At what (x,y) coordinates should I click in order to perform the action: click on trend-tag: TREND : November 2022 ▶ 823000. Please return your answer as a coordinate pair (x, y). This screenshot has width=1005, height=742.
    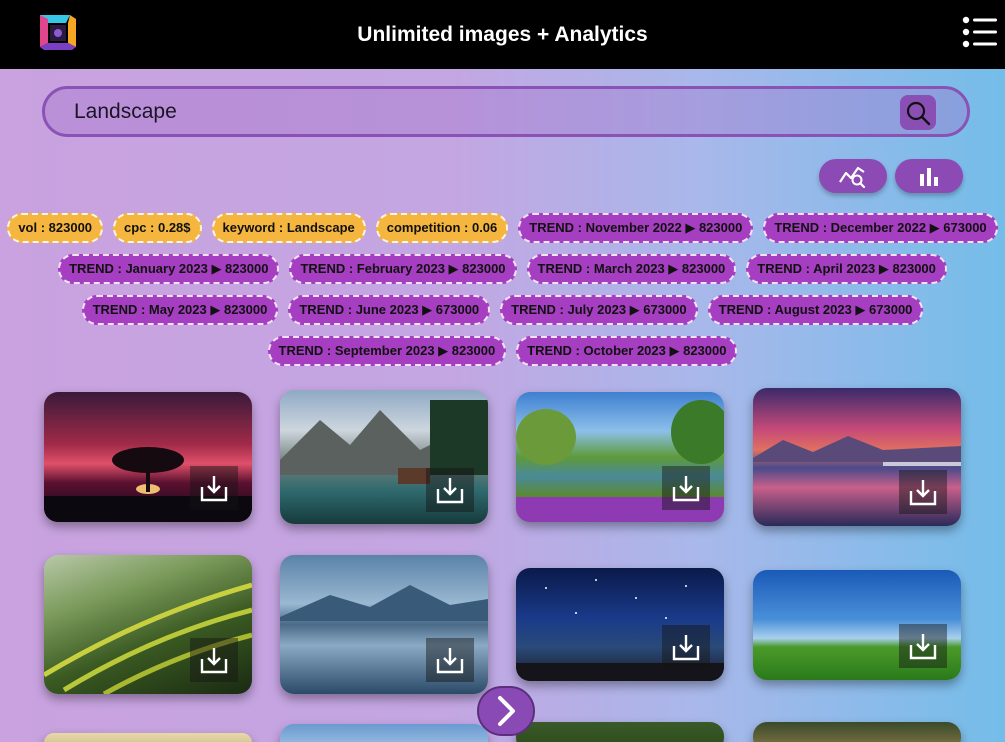
    Looking at the image, I should click on (636, 228).